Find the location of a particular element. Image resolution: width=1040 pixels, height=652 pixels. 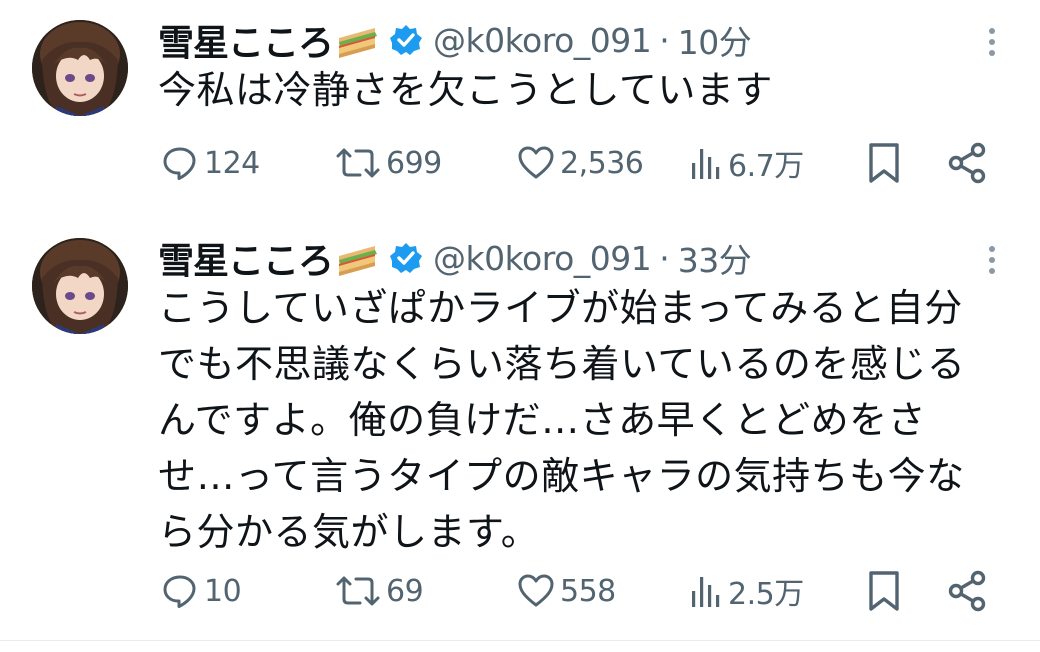

like-count: 2,536 is located at coordinates (602, 163).